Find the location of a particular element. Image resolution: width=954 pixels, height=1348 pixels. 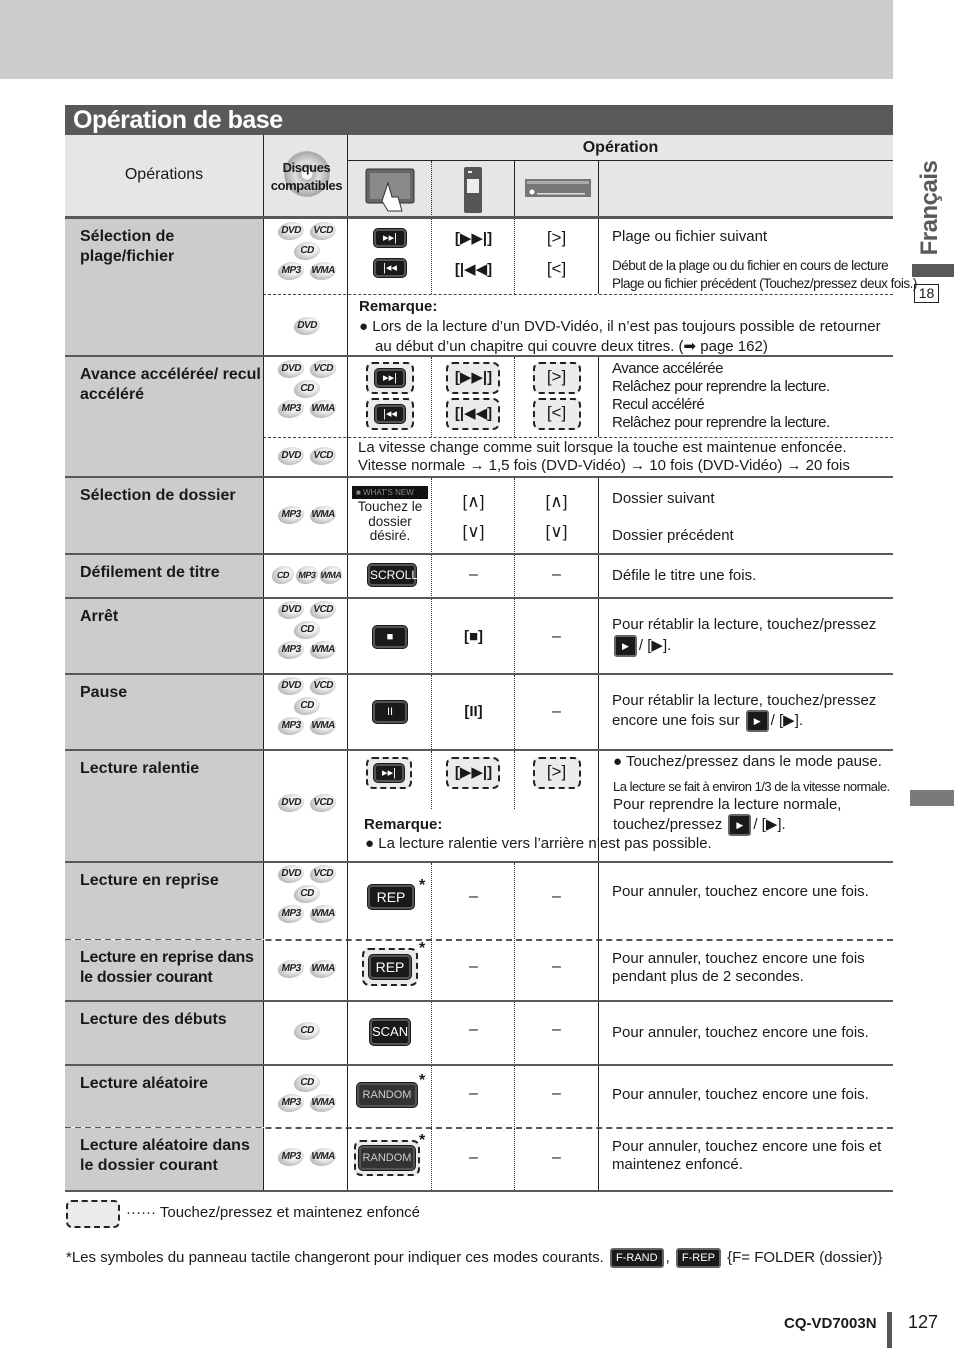

touch-cell: ▸▸| is located at coordinates (390, 780).